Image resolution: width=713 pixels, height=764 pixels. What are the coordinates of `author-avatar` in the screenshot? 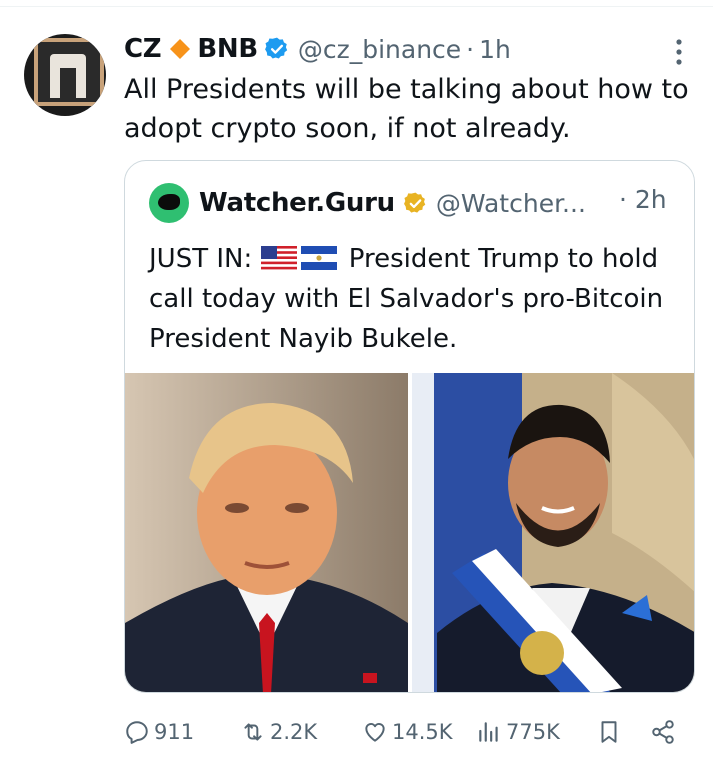 It's located at (65, 75).